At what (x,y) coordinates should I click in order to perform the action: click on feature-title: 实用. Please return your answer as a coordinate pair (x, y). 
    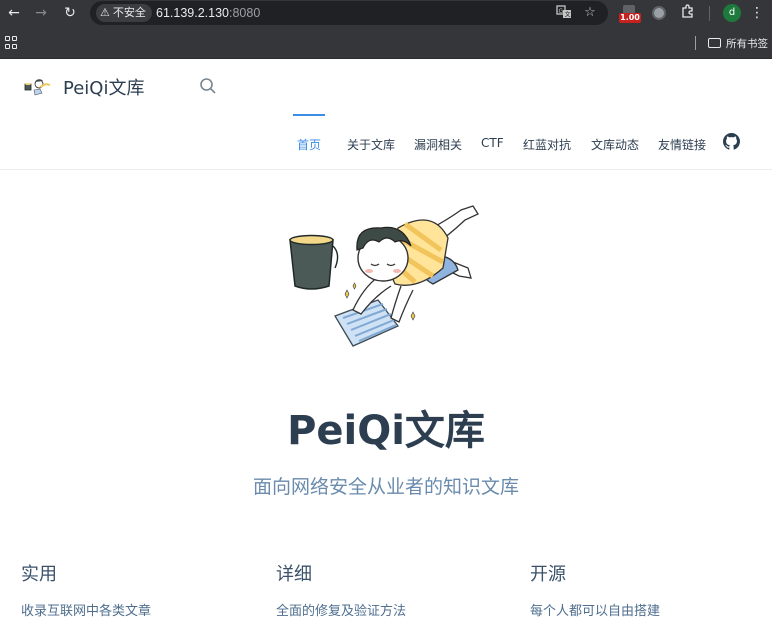
    Looking at the image, I should click on (39, 574).